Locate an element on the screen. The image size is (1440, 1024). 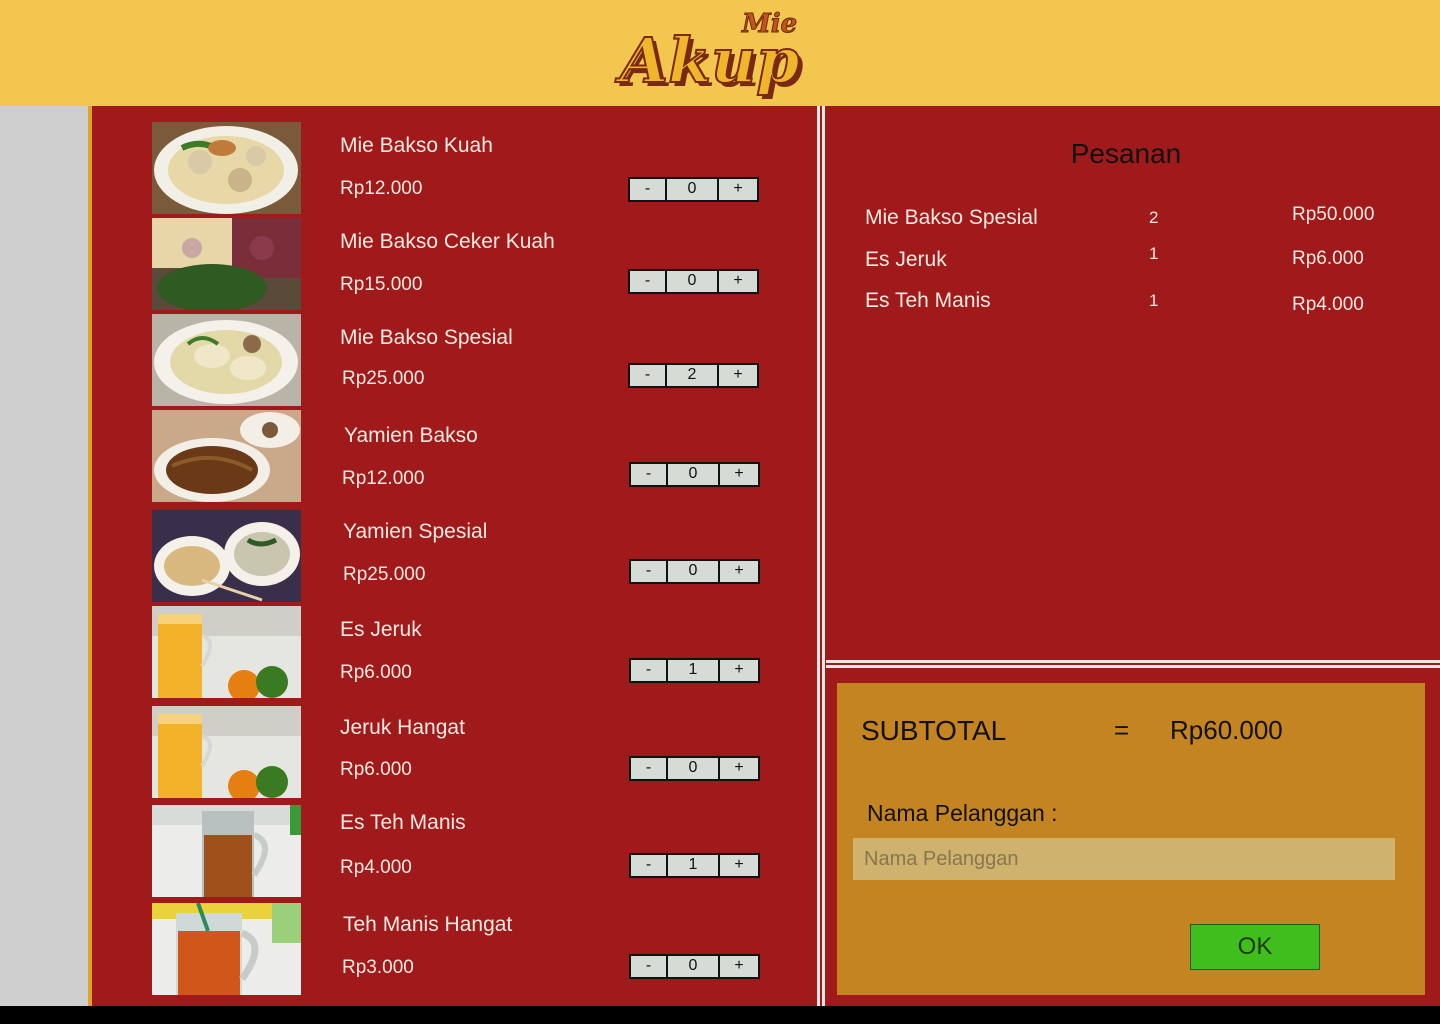
menu-item: Mie Bakso Ceker Kuah Rp15.000 - 0 + is located at coordinates (454, 264).